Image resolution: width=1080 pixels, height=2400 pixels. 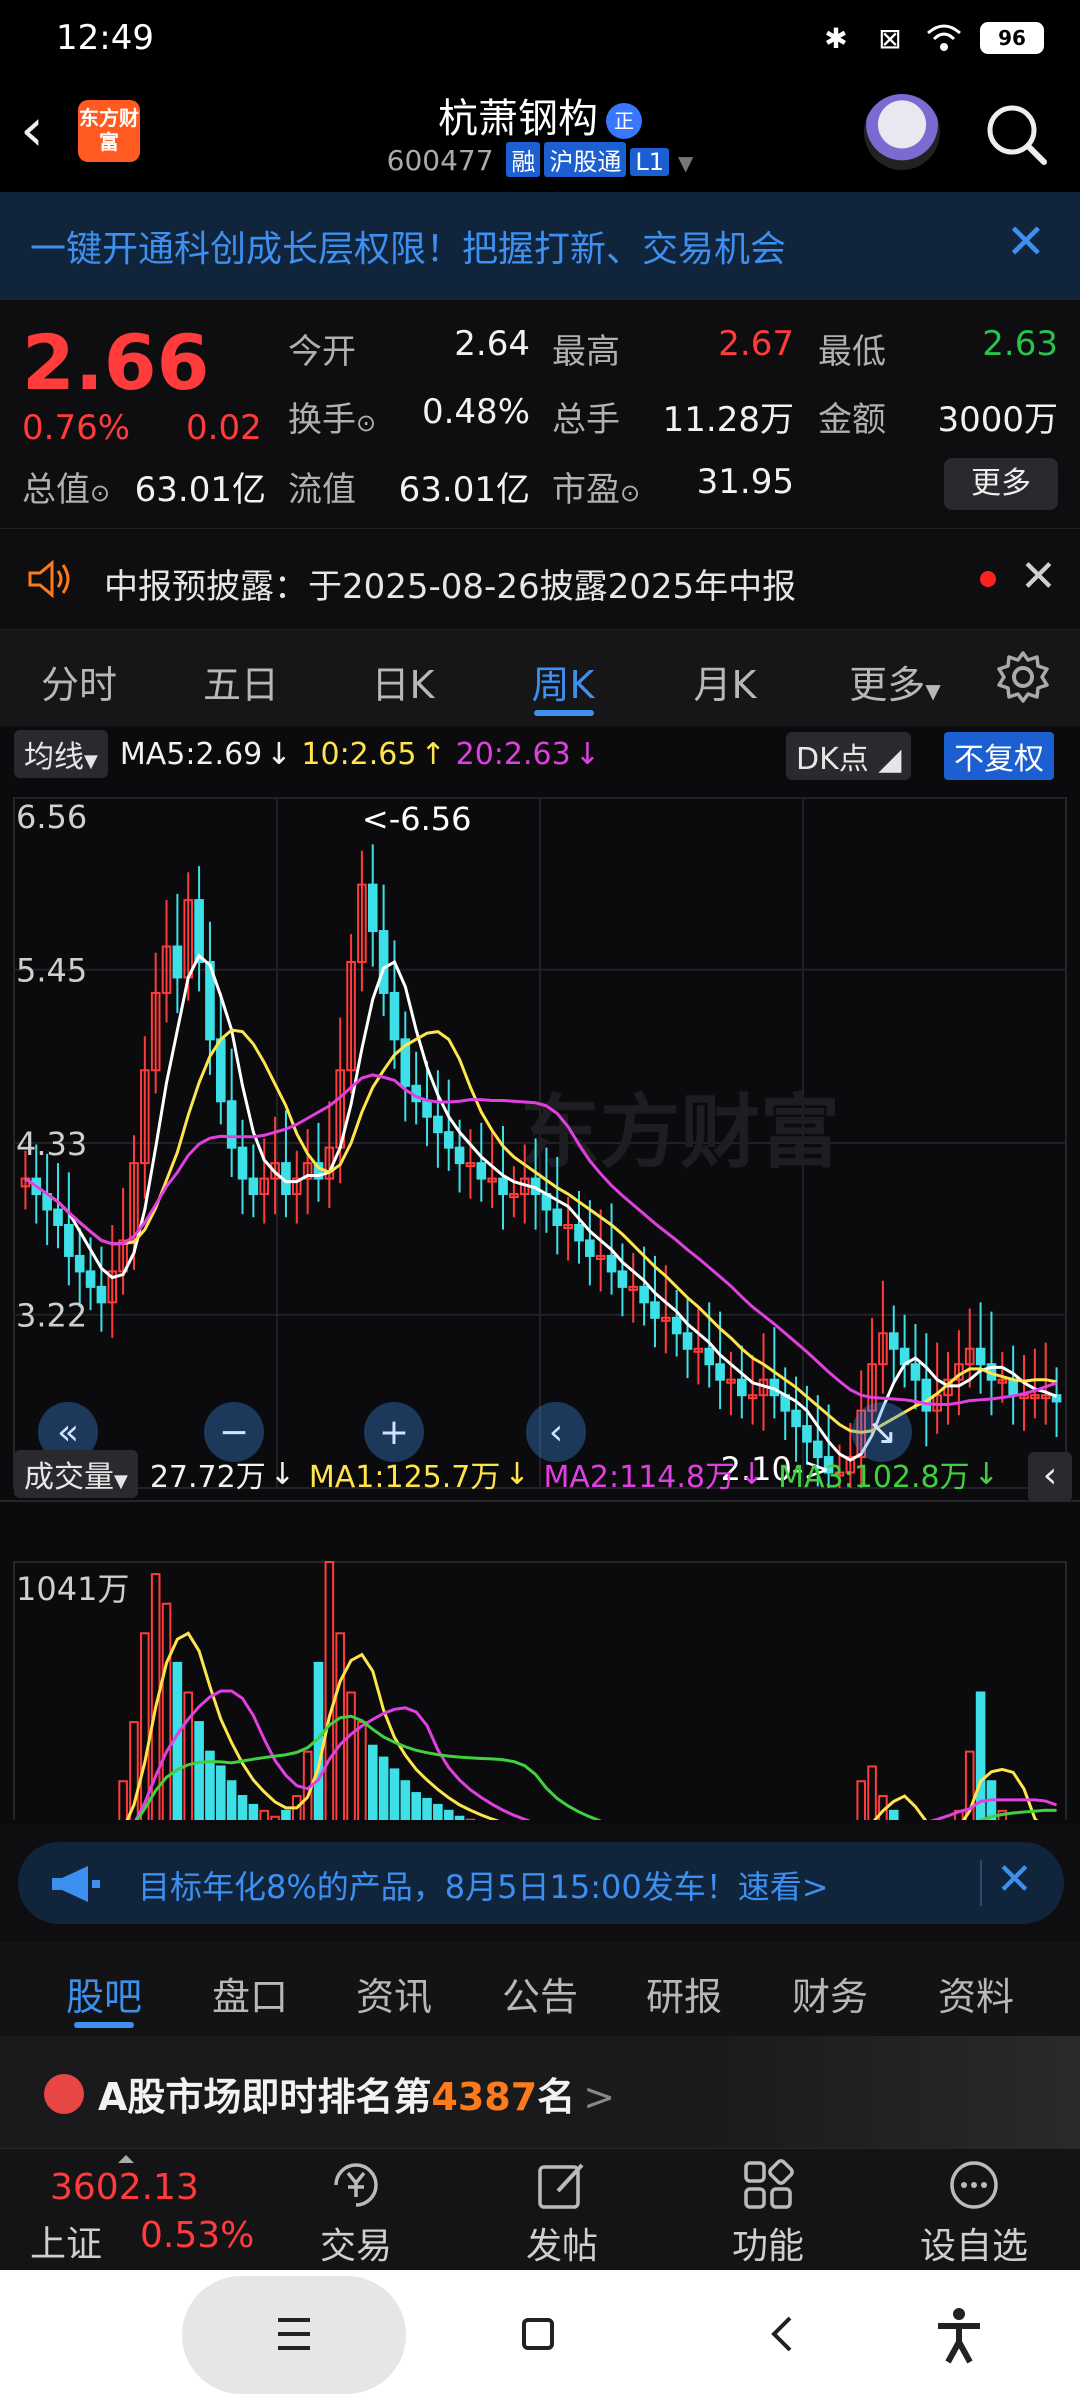 What do you see at coordinates (541, 1883) in the screenshot?
I see `promo-pill: 目标年化8%的产品，8月5日15:00发车！速看> ✕` at bounding box center [541, 1883].